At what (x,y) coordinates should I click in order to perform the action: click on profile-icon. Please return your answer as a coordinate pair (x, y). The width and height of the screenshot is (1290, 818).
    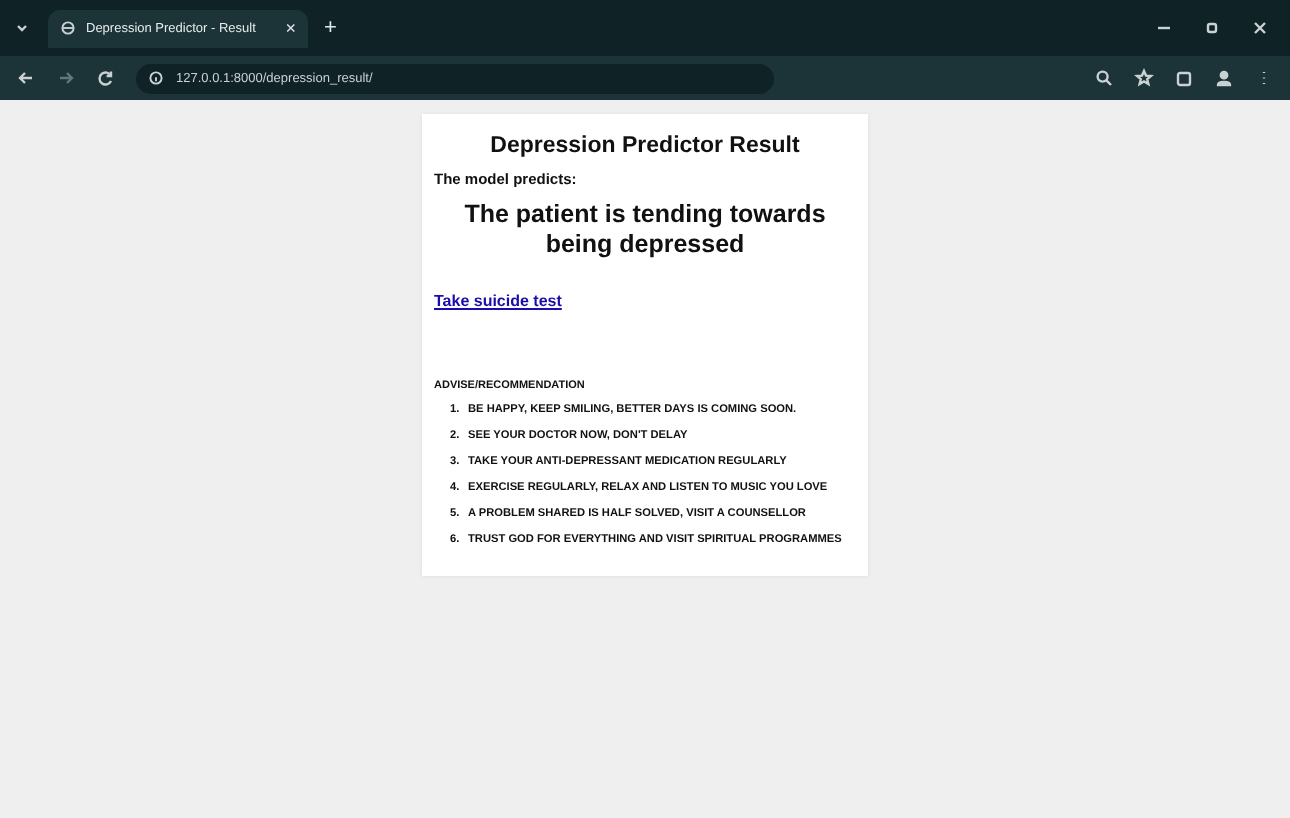
    Looking at the image, I should click on (1224, 78).